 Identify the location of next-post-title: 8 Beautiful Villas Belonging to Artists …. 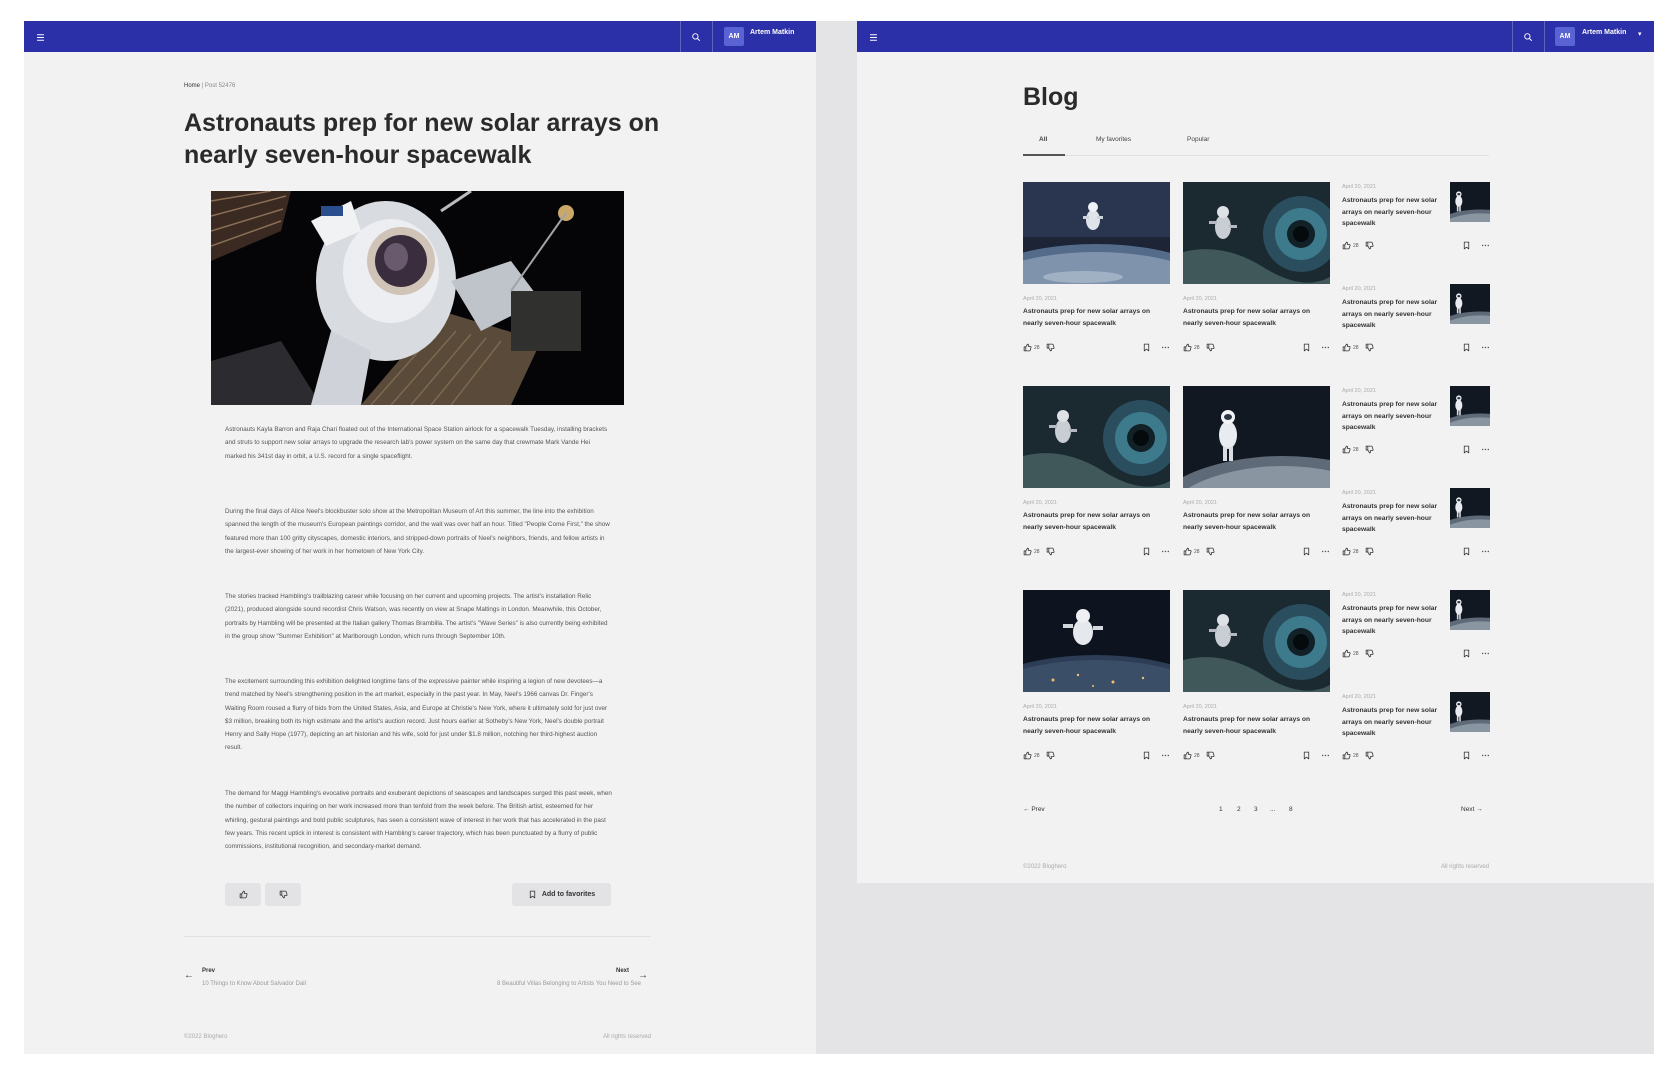
(569, 984).